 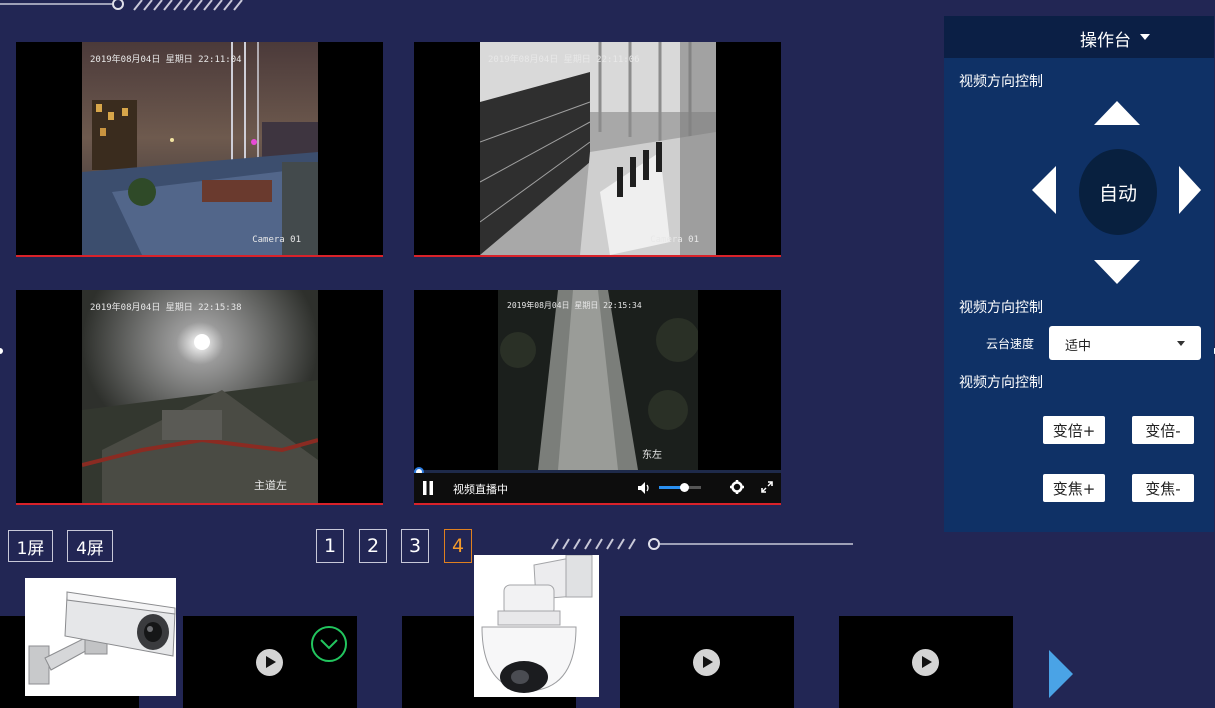 What do you see at coordinates (1163, 430) in the screenshot?
I see `zoom-out-button: 变倍-` at bounding box center [1163, 430].